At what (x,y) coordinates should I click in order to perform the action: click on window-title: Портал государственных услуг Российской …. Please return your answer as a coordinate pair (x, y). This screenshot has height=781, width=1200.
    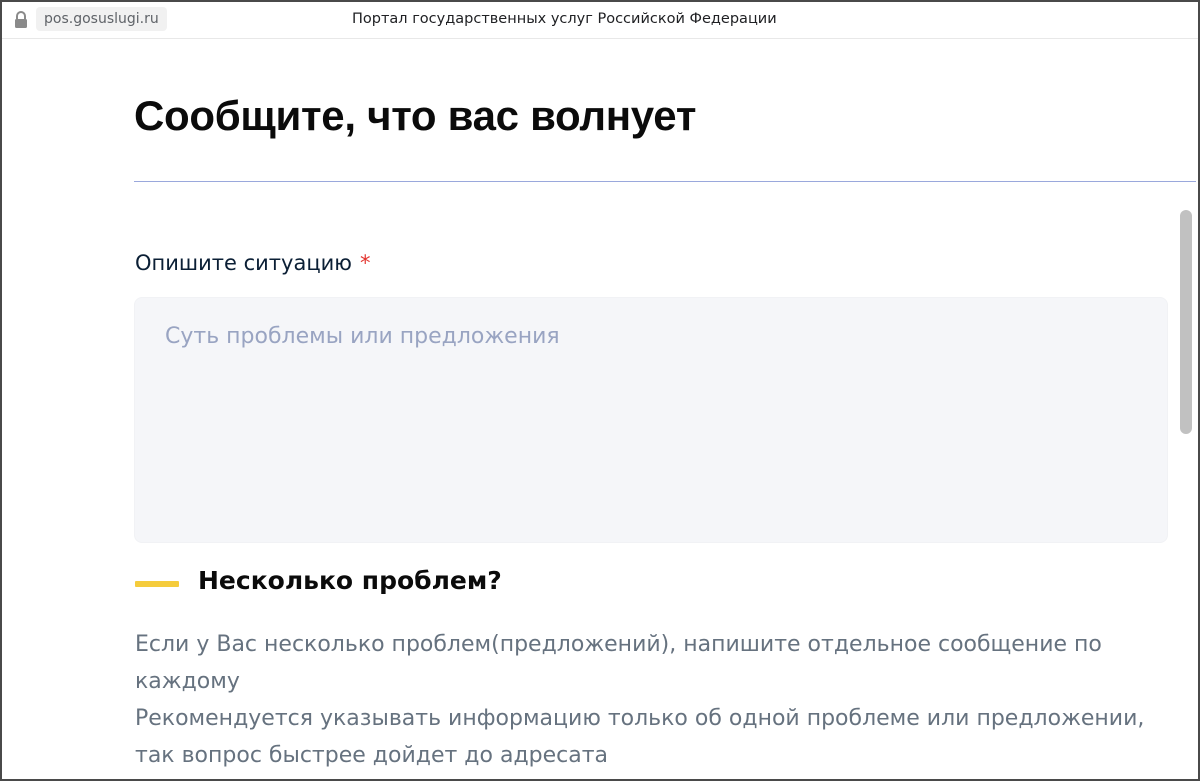
    Looking at the image, I should click on (564, 19).